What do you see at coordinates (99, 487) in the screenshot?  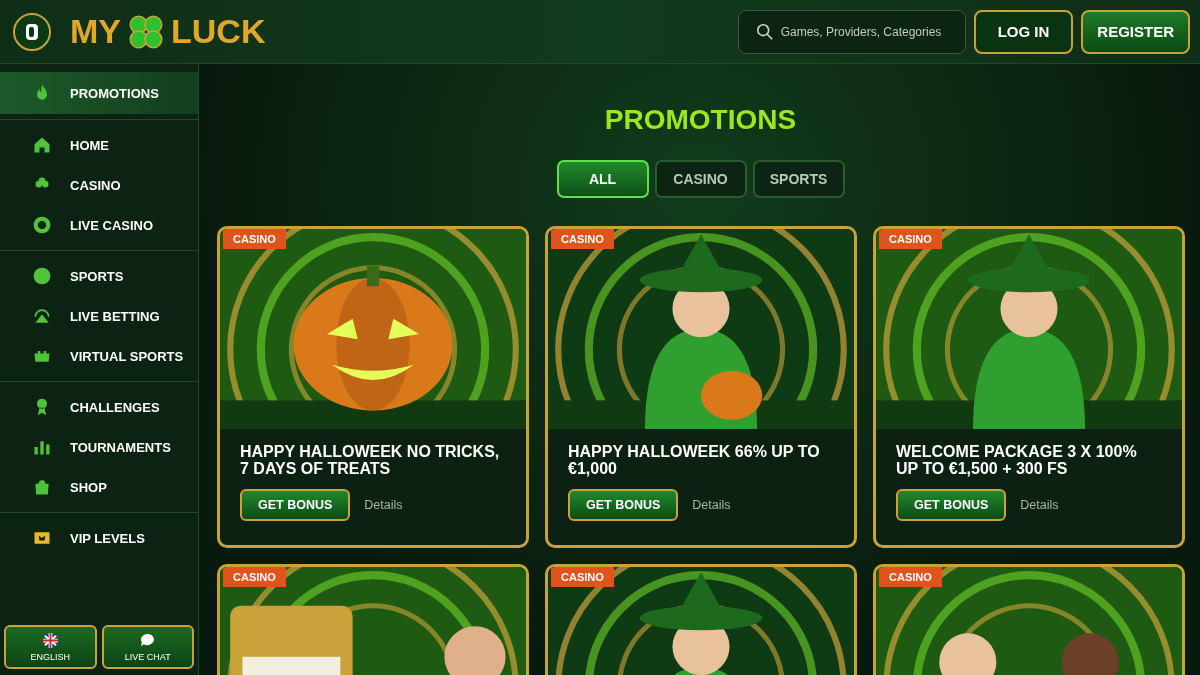 I see `nav-item: SHOP` at bounding box center [99, 487].